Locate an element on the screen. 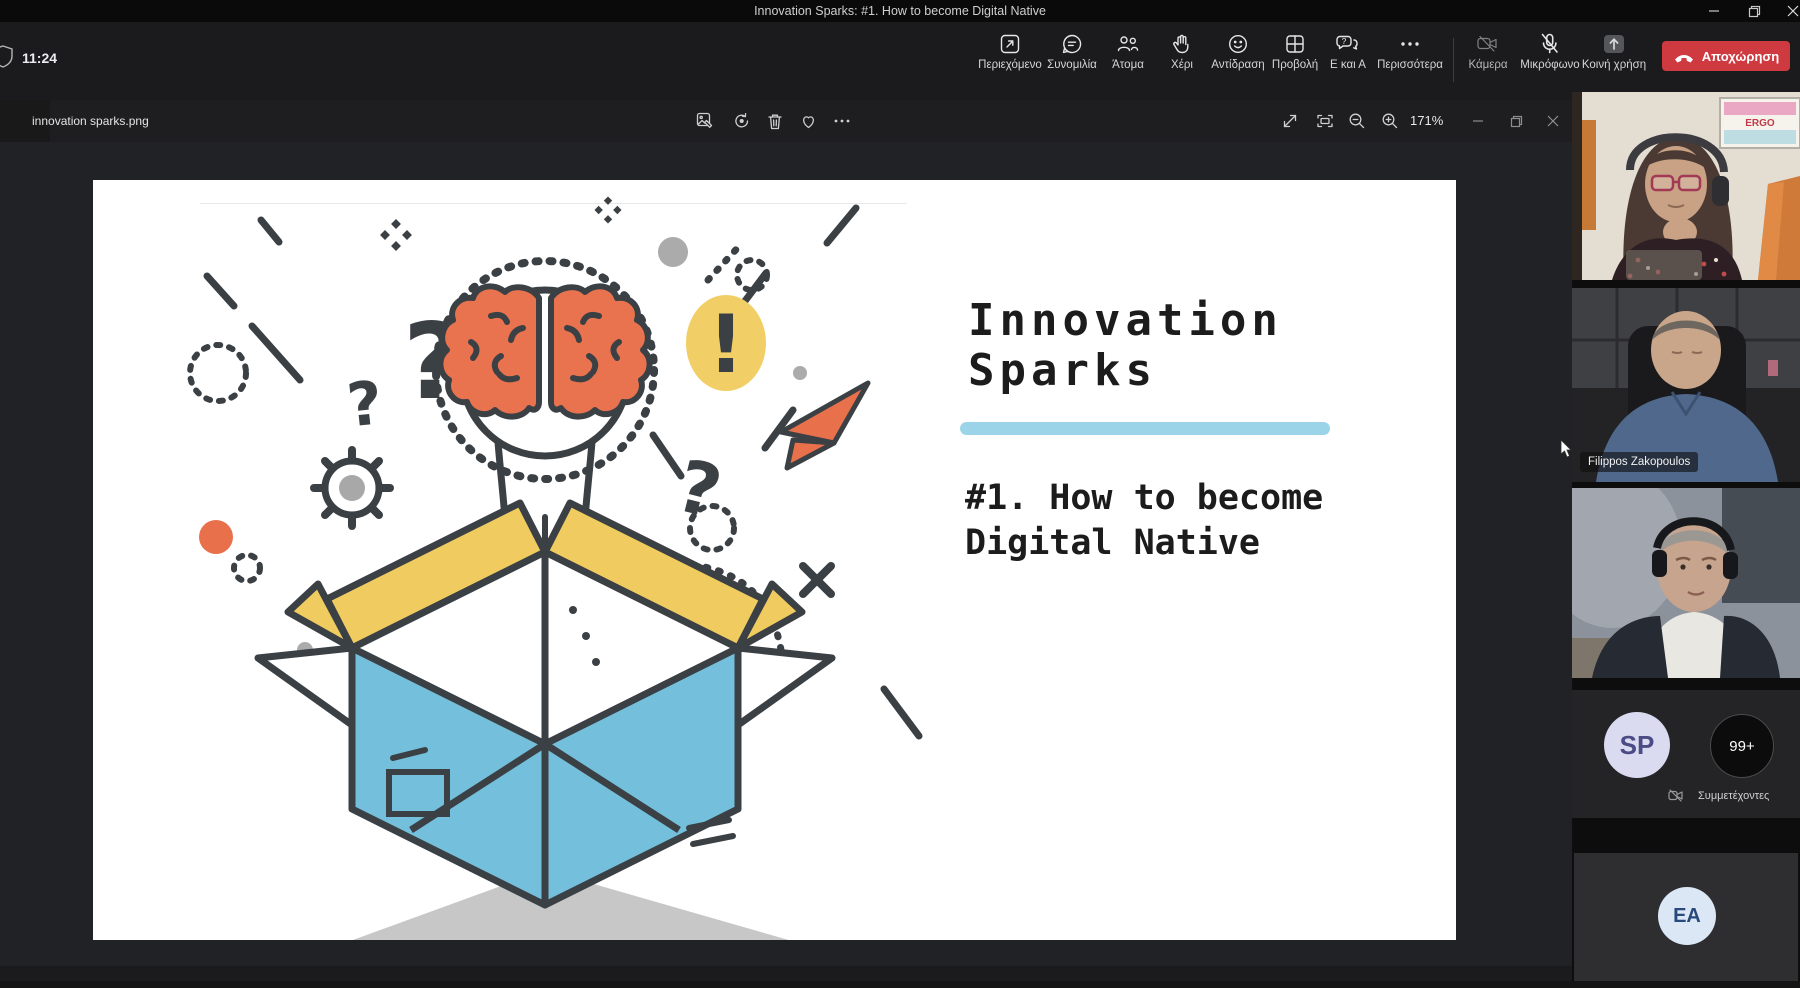 This screenshot has height=988, width=1800. sign-text: ERGO is located at coordinates (1760, 123).